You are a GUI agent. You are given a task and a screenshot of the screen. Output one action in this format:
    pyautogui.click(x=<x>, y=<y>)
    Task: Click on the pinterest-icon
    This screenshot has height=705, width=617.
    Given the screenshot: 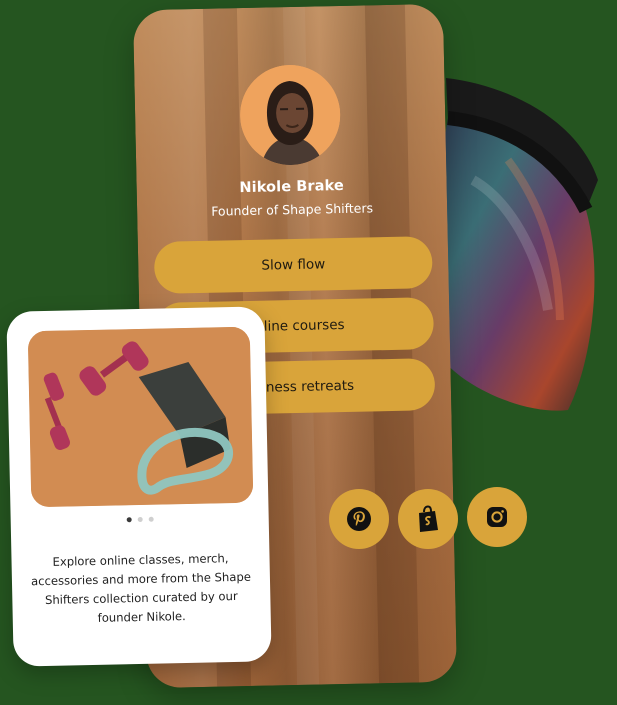 What is the action you would take?
    pyautogui.click(x=359, y=519)
    